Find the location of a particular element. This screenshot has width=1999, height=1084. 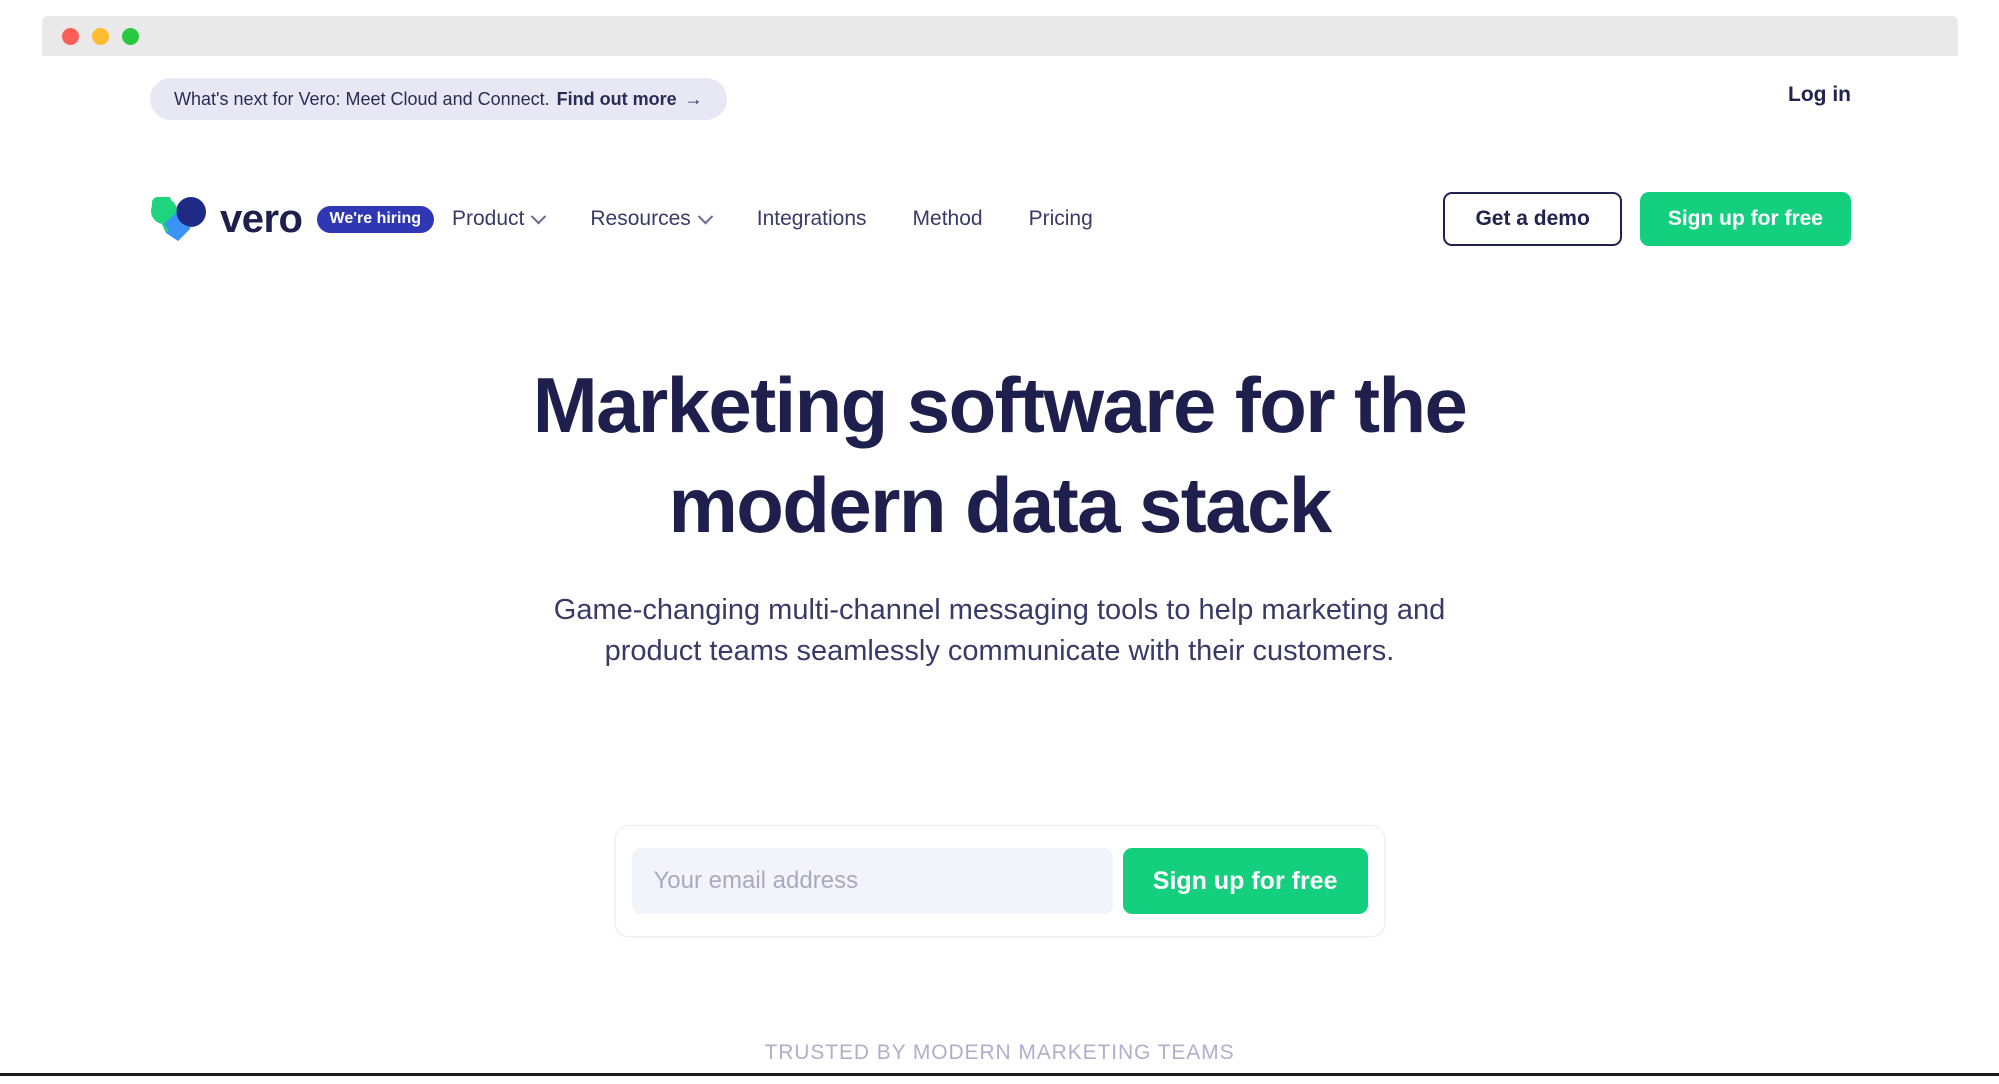

brand-logo: vero We're hiring is located at coordinates (292, 219).